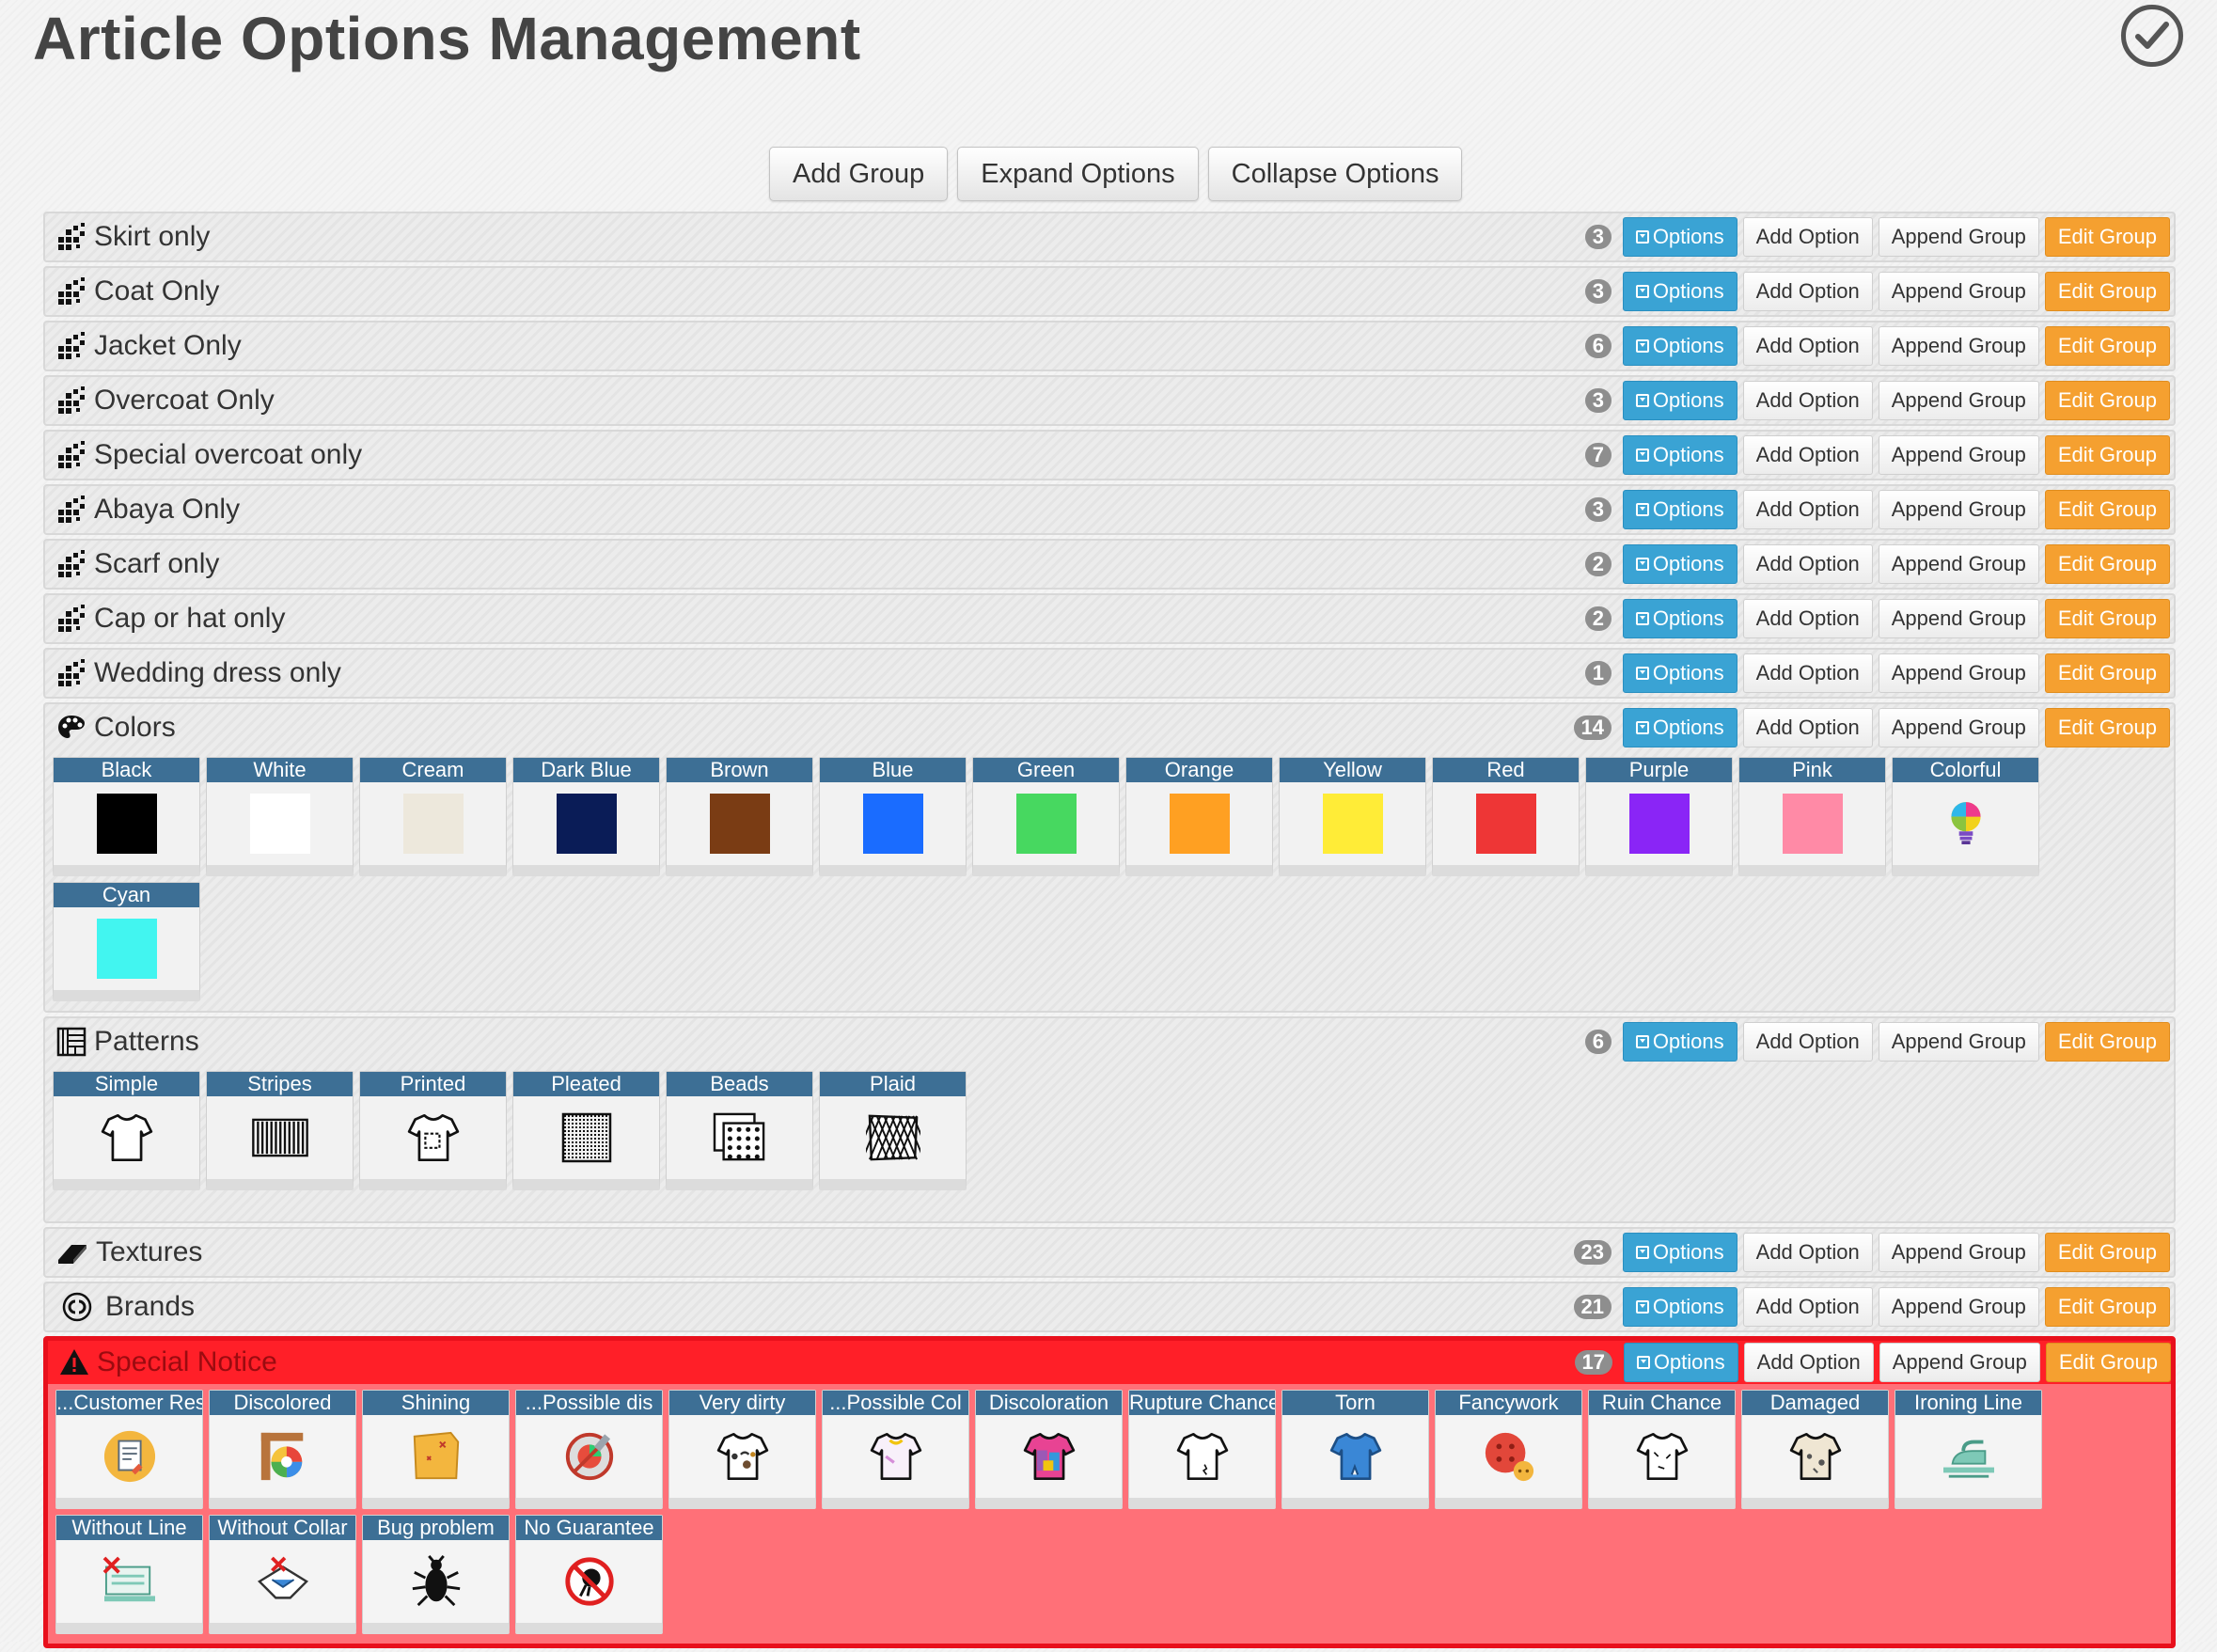 The width and height of the screenshot is (2217, 1652). Describe the element at coordinates (280, 817) in the screenshot. I see `option-card-white: White` at that location.